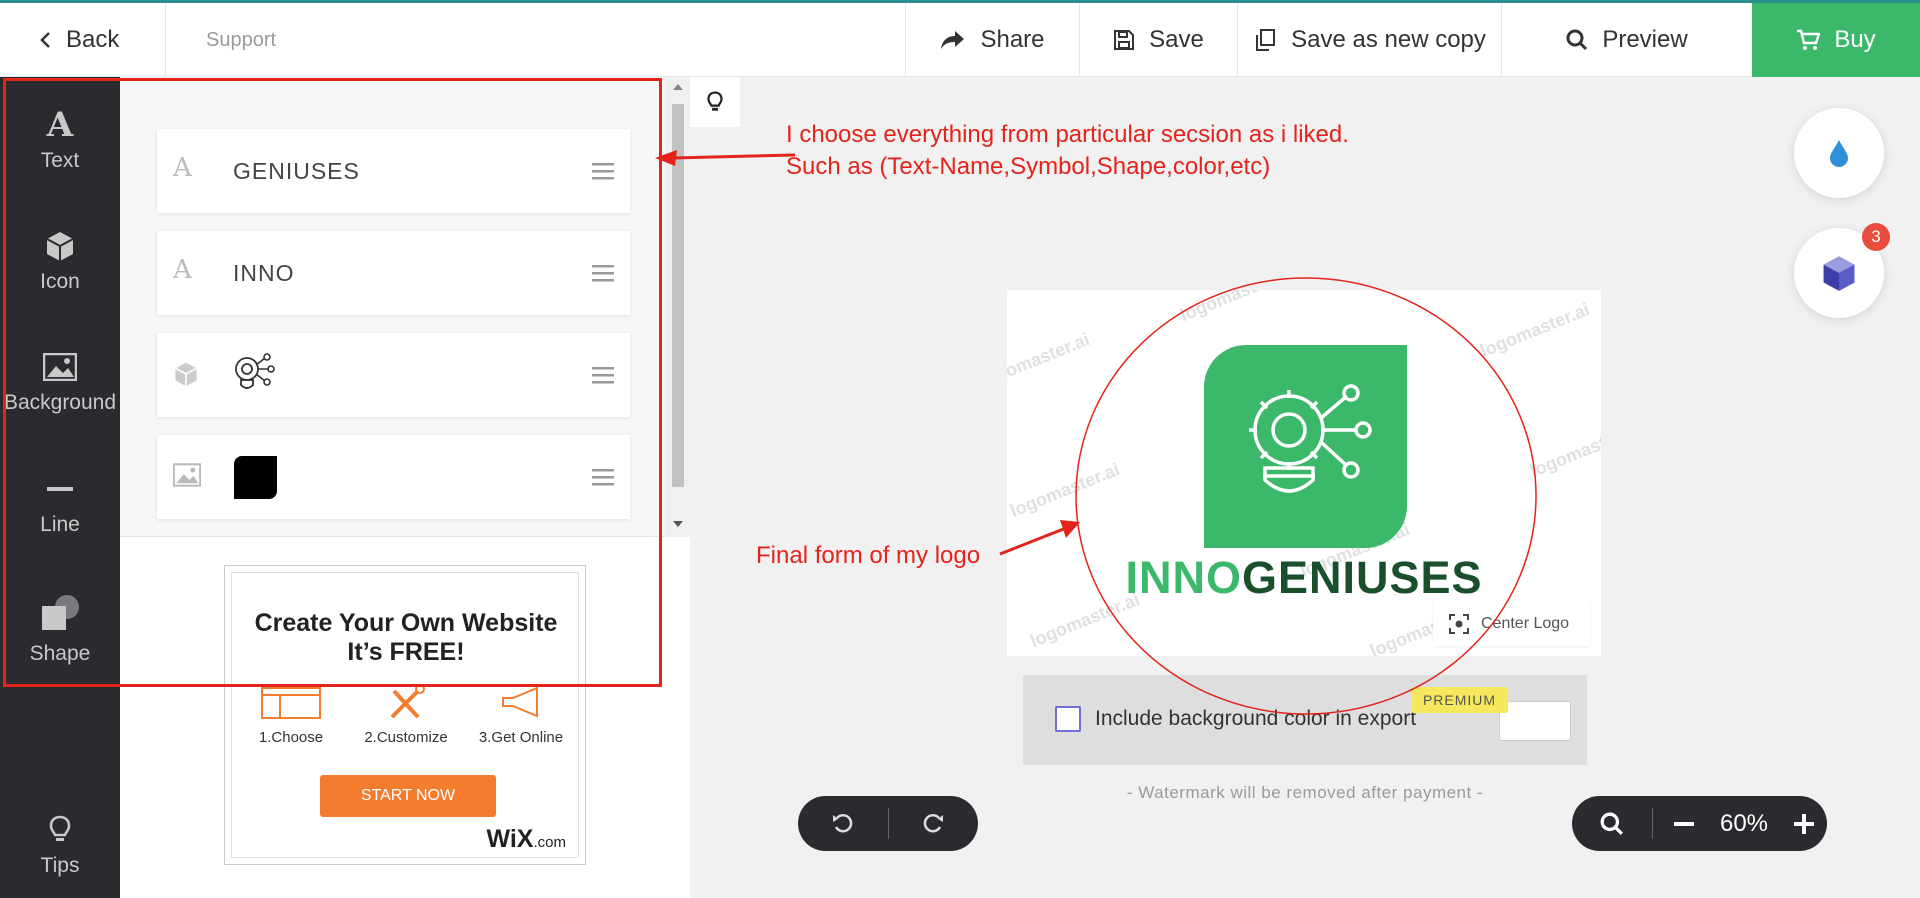 This screenshot has width=1920, height=898. Describe the element at coordinates (406, 703) in the screenshot. I see `tools-icon` at that location.